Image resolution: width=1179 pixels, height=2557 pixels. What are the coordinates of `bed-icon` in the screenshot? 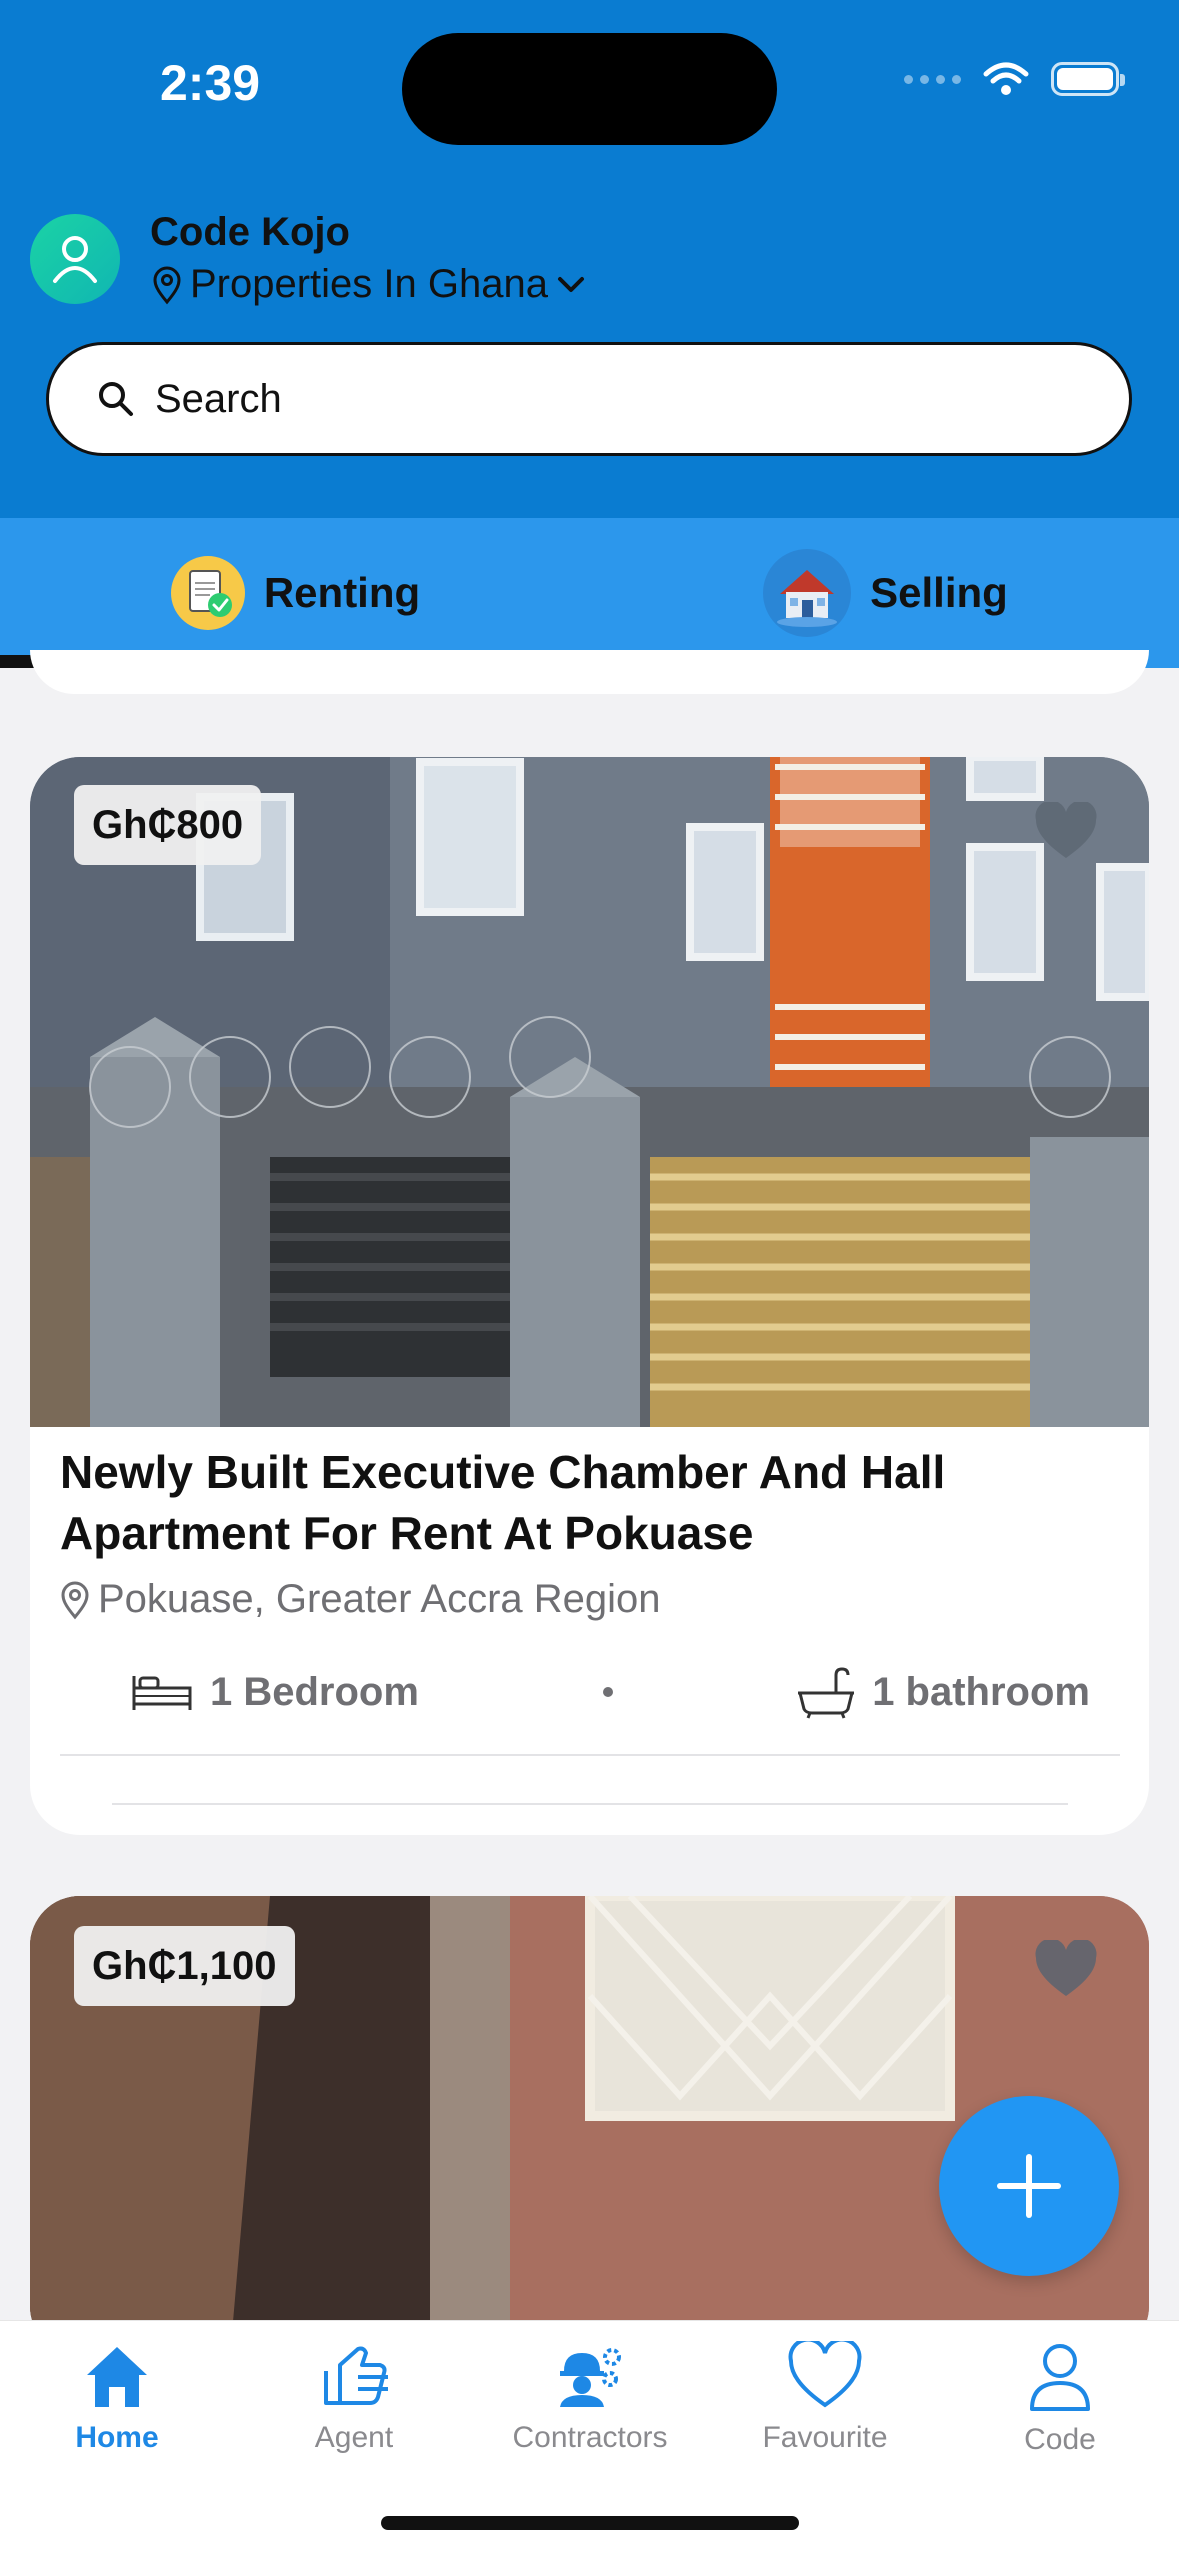 It's located at (162, 1693).